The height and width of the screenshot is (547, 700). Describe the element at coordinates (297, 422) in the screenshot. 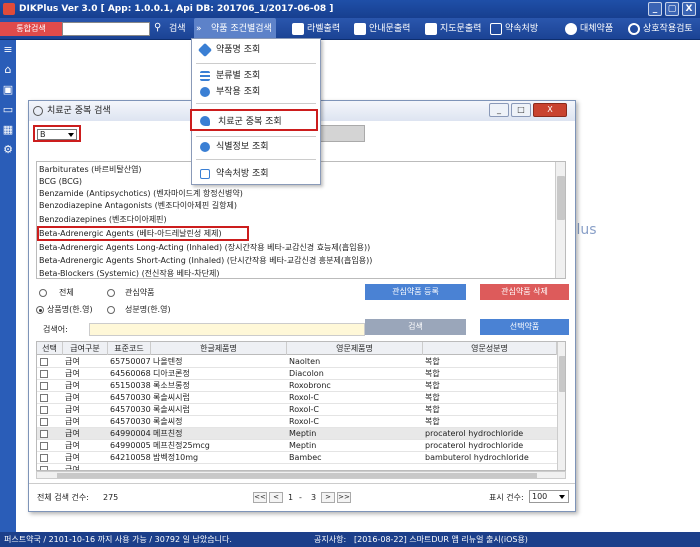

I see `table-row: 급여 645700301록솔씨정 Roxol-C 복합` at that location.